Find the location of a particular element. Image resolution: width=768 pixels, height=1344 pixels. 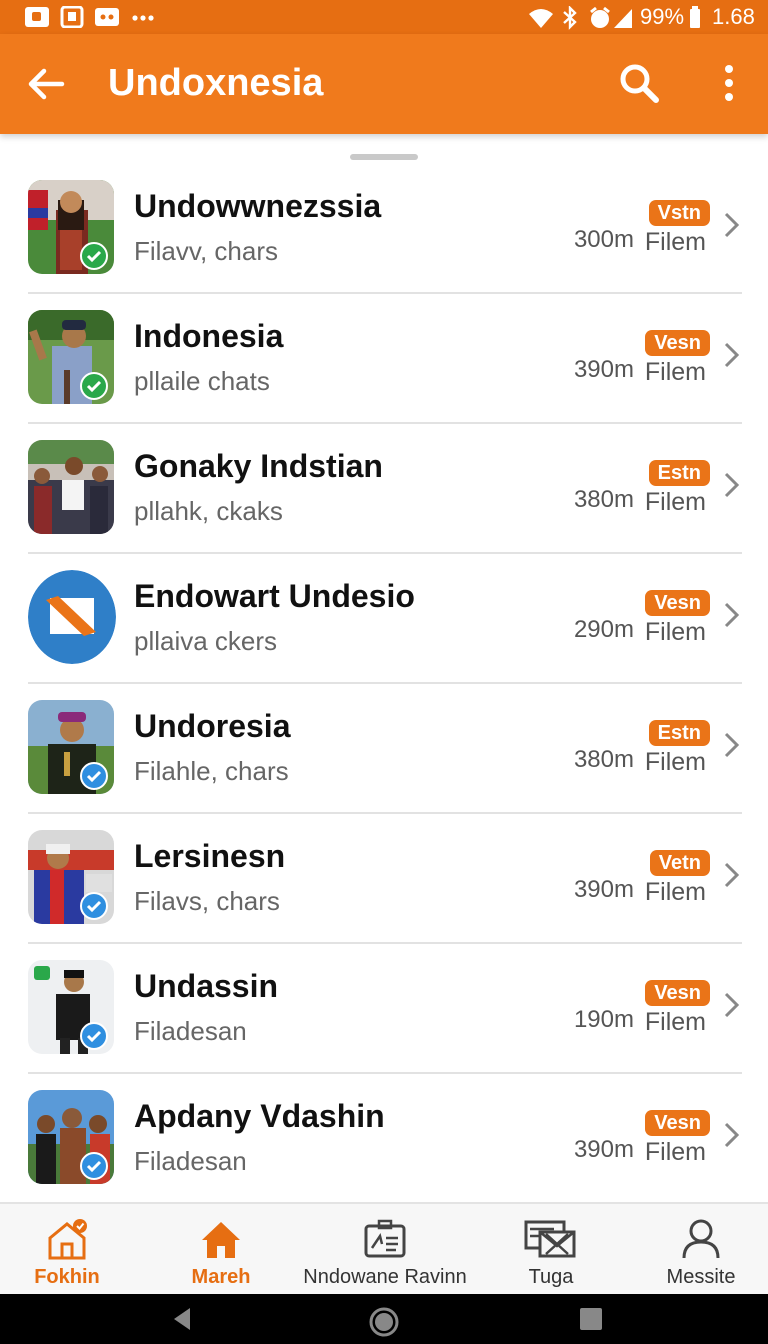

item-subtitle: Filavs, chars is located at coordinates (207, 901).